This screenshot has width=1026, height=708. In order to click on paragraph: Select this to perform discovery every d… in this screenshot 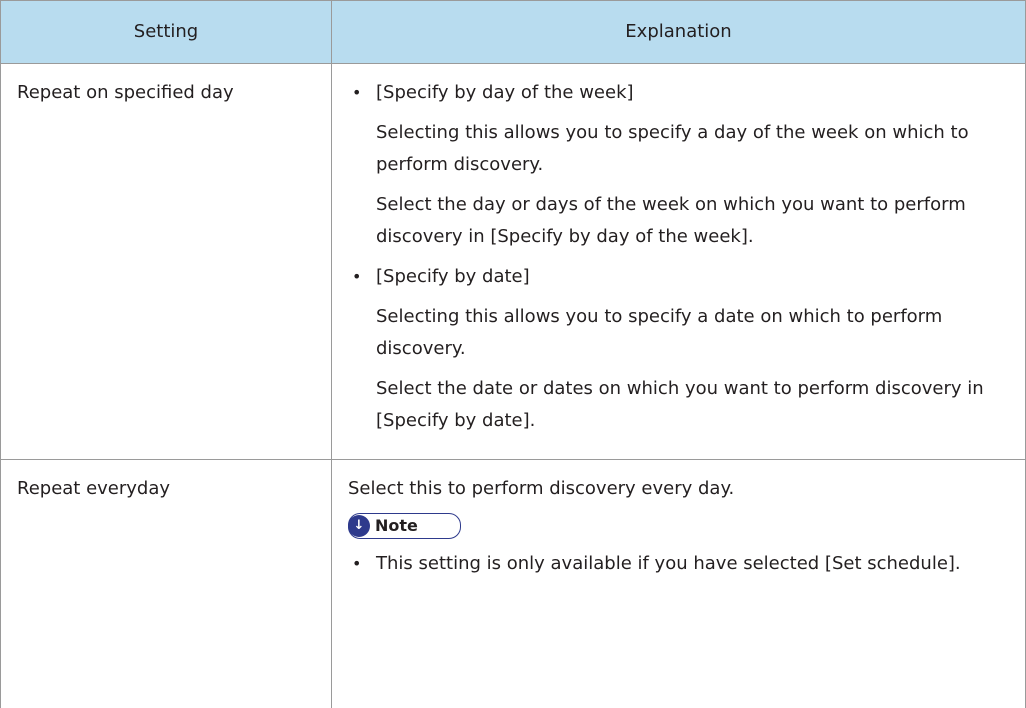, I will do `click(679, 489)`.